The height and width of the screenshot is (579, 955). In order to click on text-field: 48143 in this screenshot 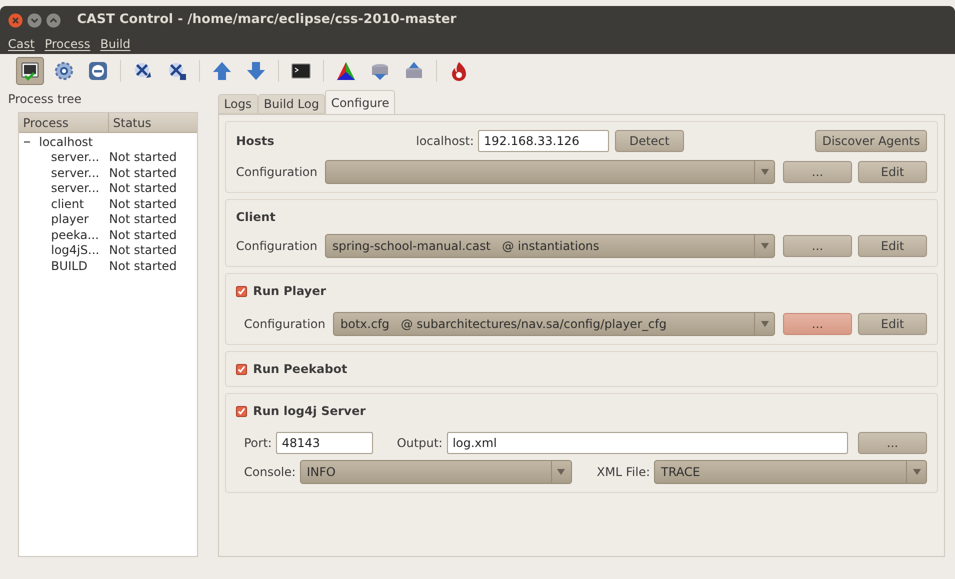, I will do `click(324, 443)`.